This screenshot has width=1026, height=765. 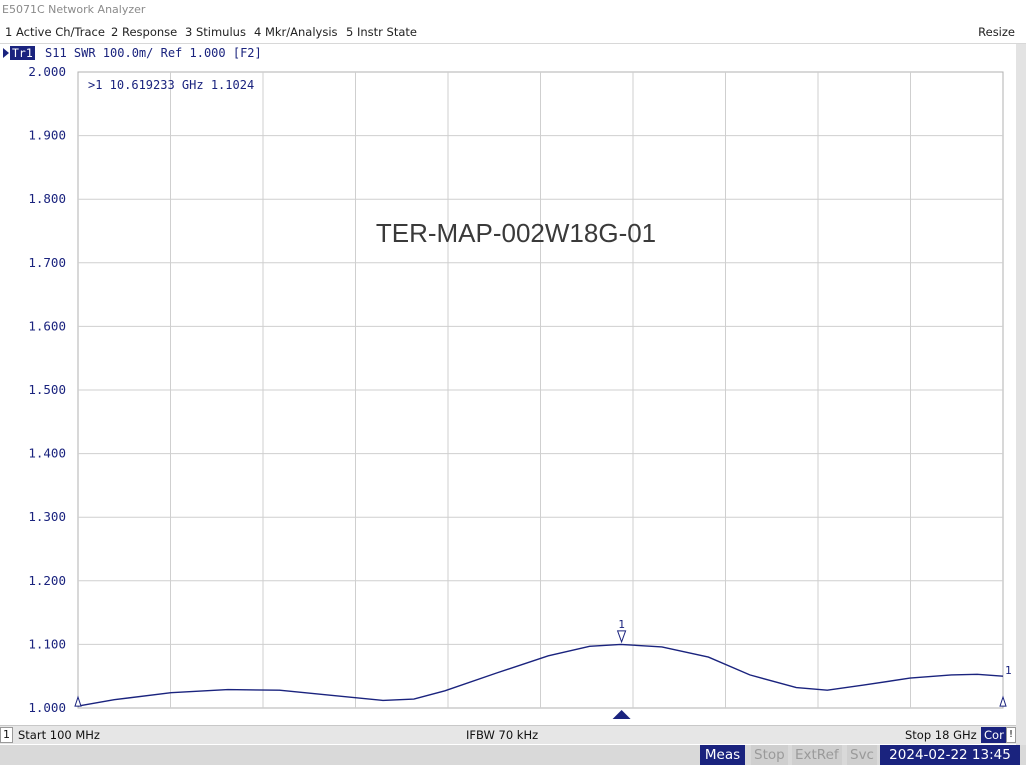 I want to click on instrument-status-bar: Meas Stop ExtRef Svc 2024-02-22 13:45, so click(x=513, y=755).